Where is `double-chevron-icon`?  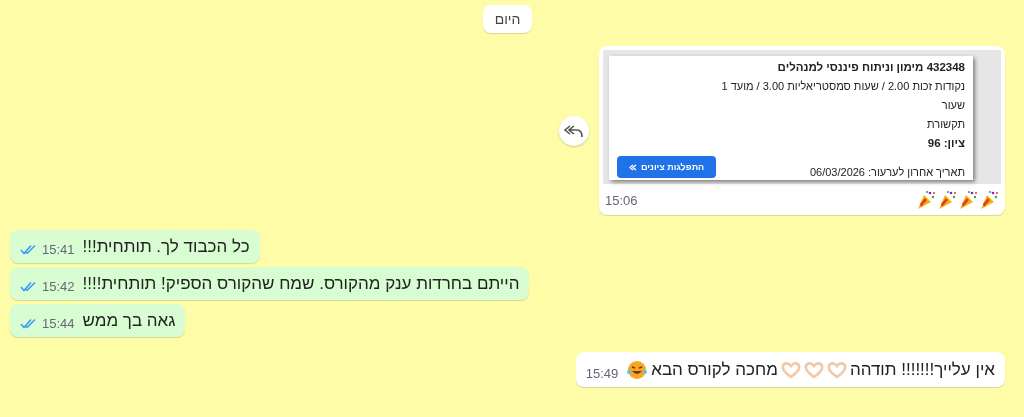 double-chevron-icon is located at coordinates (633, 167).